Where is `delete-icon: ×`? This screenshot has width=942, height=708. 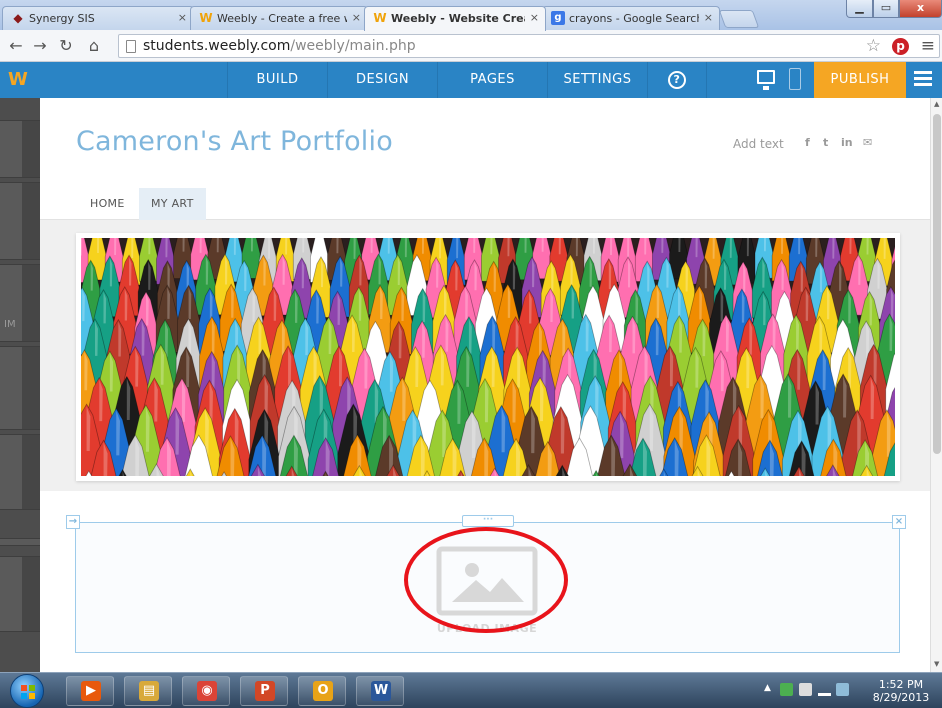 delete-icon: × is located at coordinates (899, 522).